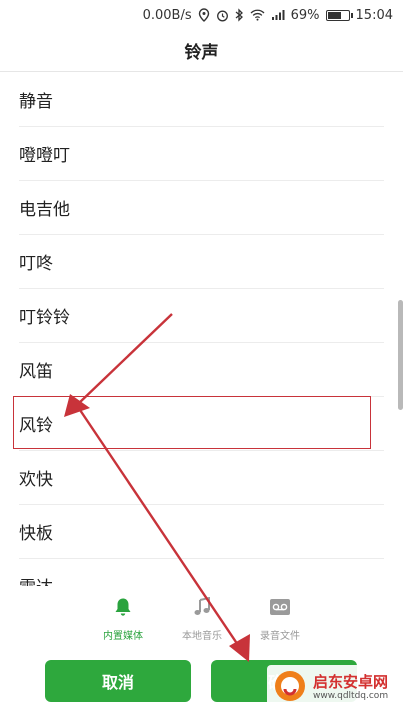  I want to click on location-icon, so click(204, 15).